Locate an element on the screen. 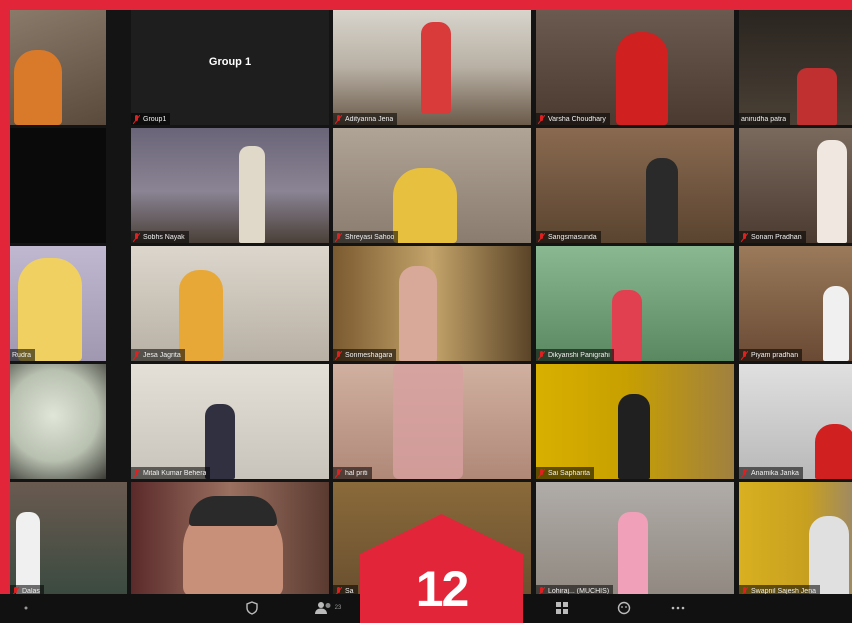 The image size is (852, 623). participant-tile: hal priti is located at coordinates (432, 421).